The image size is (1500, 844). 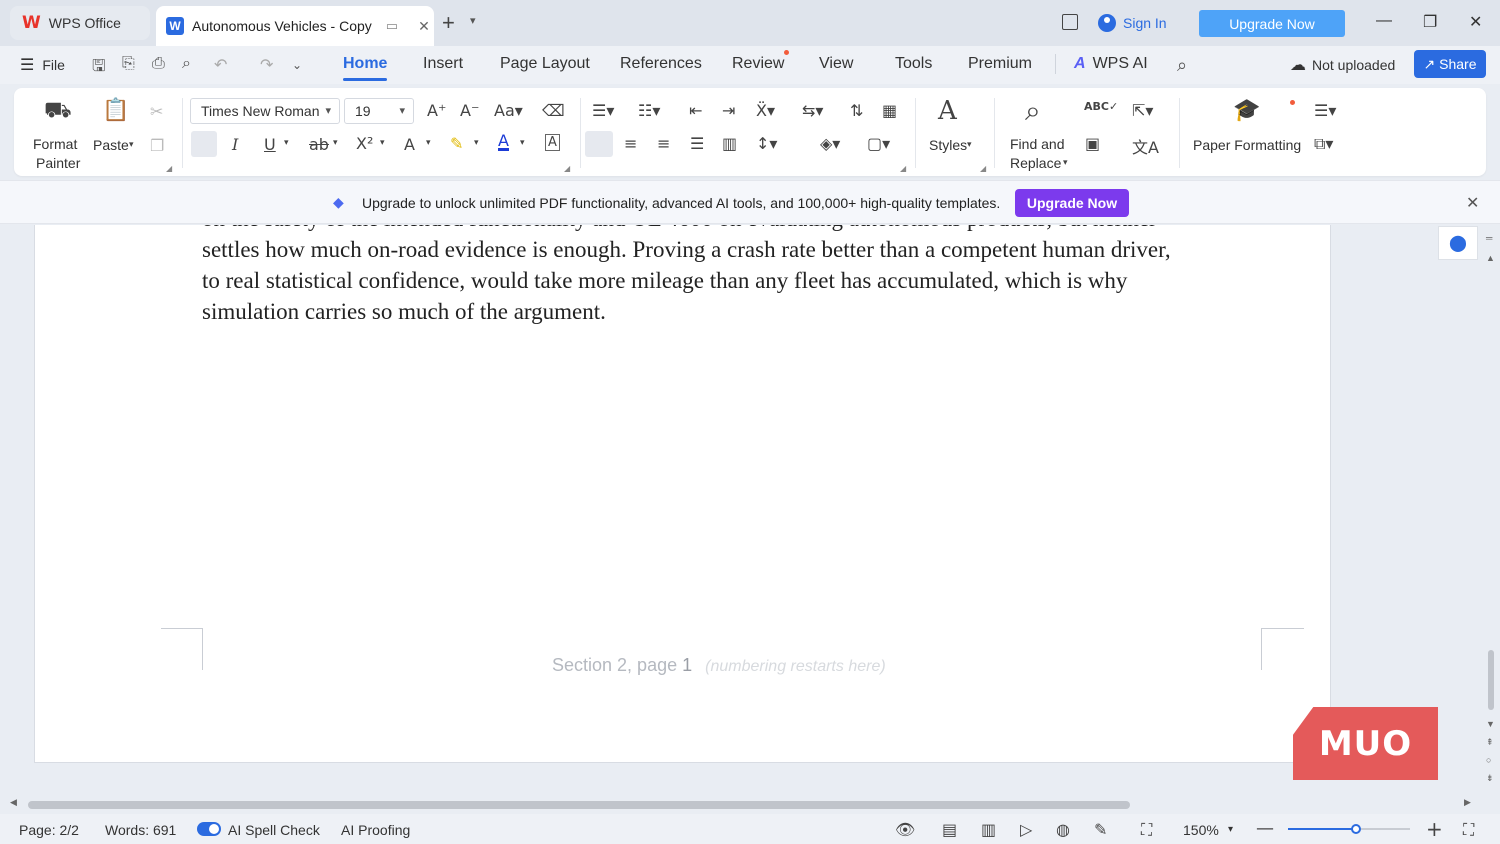 What do you see at coordinates (58, 112) in the screenshot?
I see `format-painter-icon: ⛟` at bounding box center [58, 112].